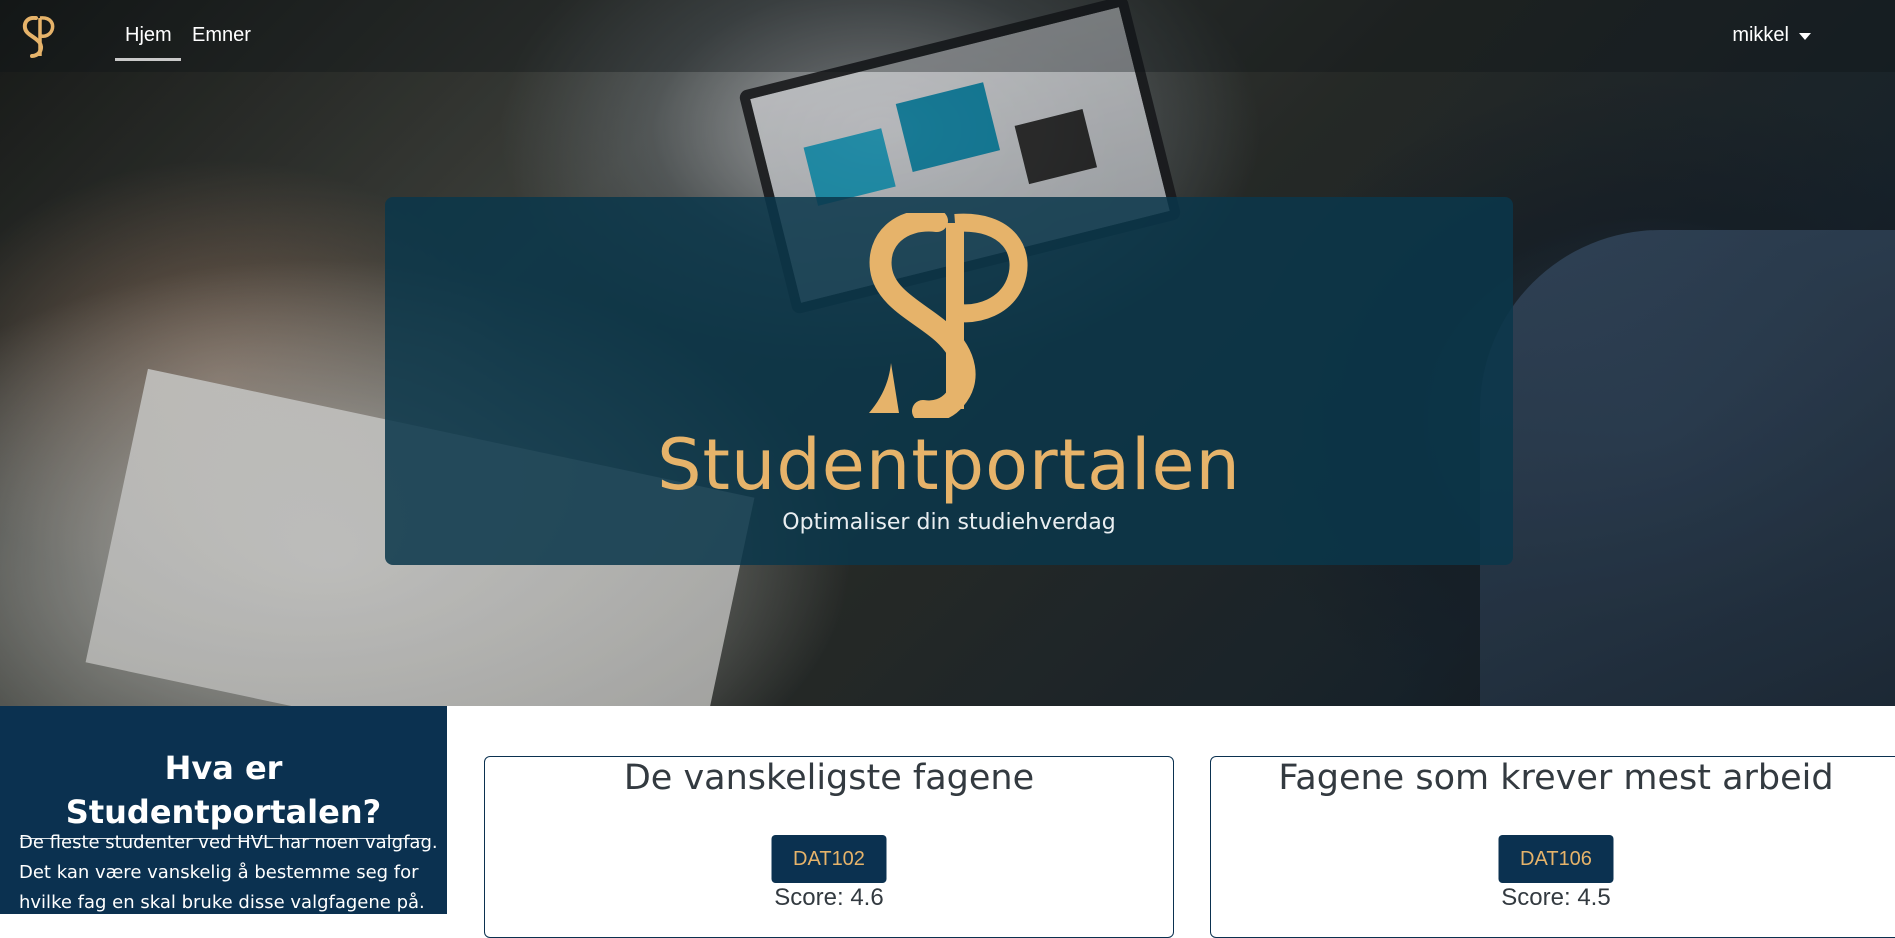  I want to click on course-button-dat106: DAT106, so click(1556, 859).